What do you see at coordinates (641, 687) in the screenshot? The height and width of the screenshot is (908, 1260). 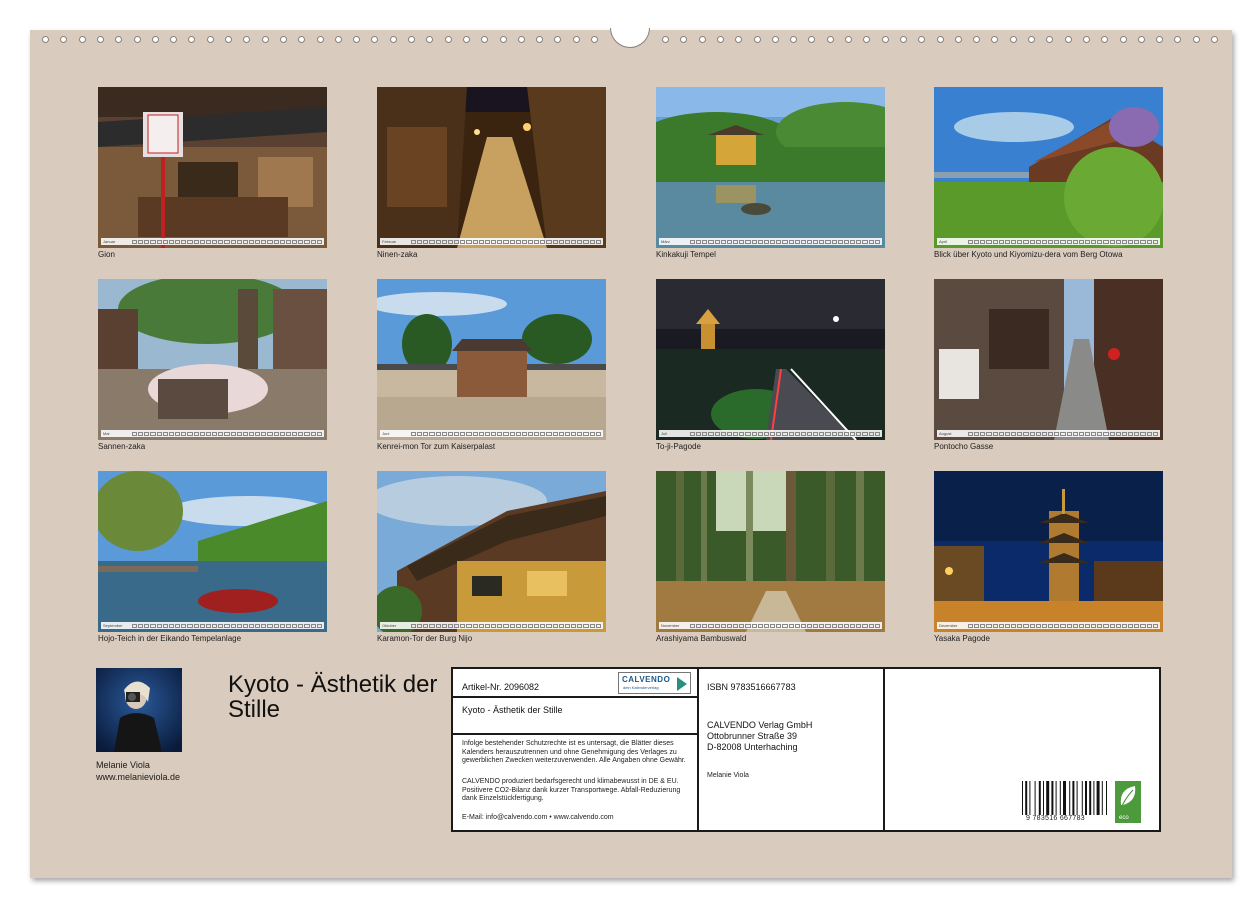 I see `logo-subtext: dein Kalenderverlag` at bounding box center [641, 687].